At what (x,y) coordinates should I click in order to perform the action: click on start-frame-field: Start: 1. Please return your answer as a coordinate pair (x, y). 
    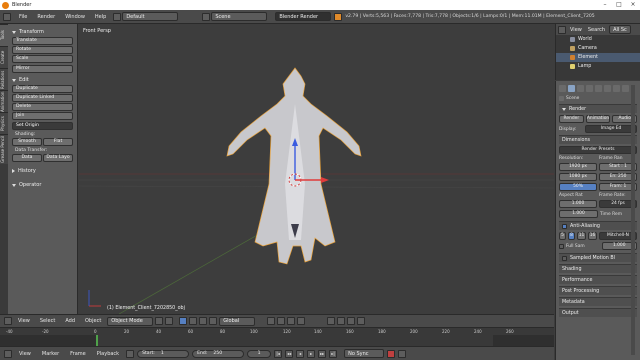
    Looking at the image, I should click on (163, 353).